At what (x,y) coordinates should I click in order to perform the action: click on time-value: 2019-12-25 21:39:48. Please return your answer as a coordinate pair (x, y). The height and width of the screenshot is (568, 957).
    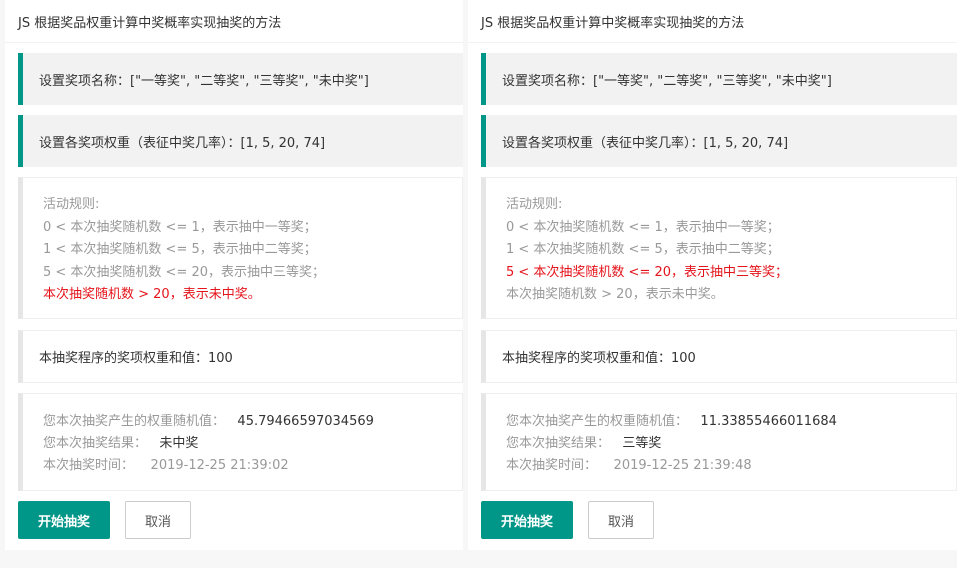
    Looking at the image, I should click on (682, 465).